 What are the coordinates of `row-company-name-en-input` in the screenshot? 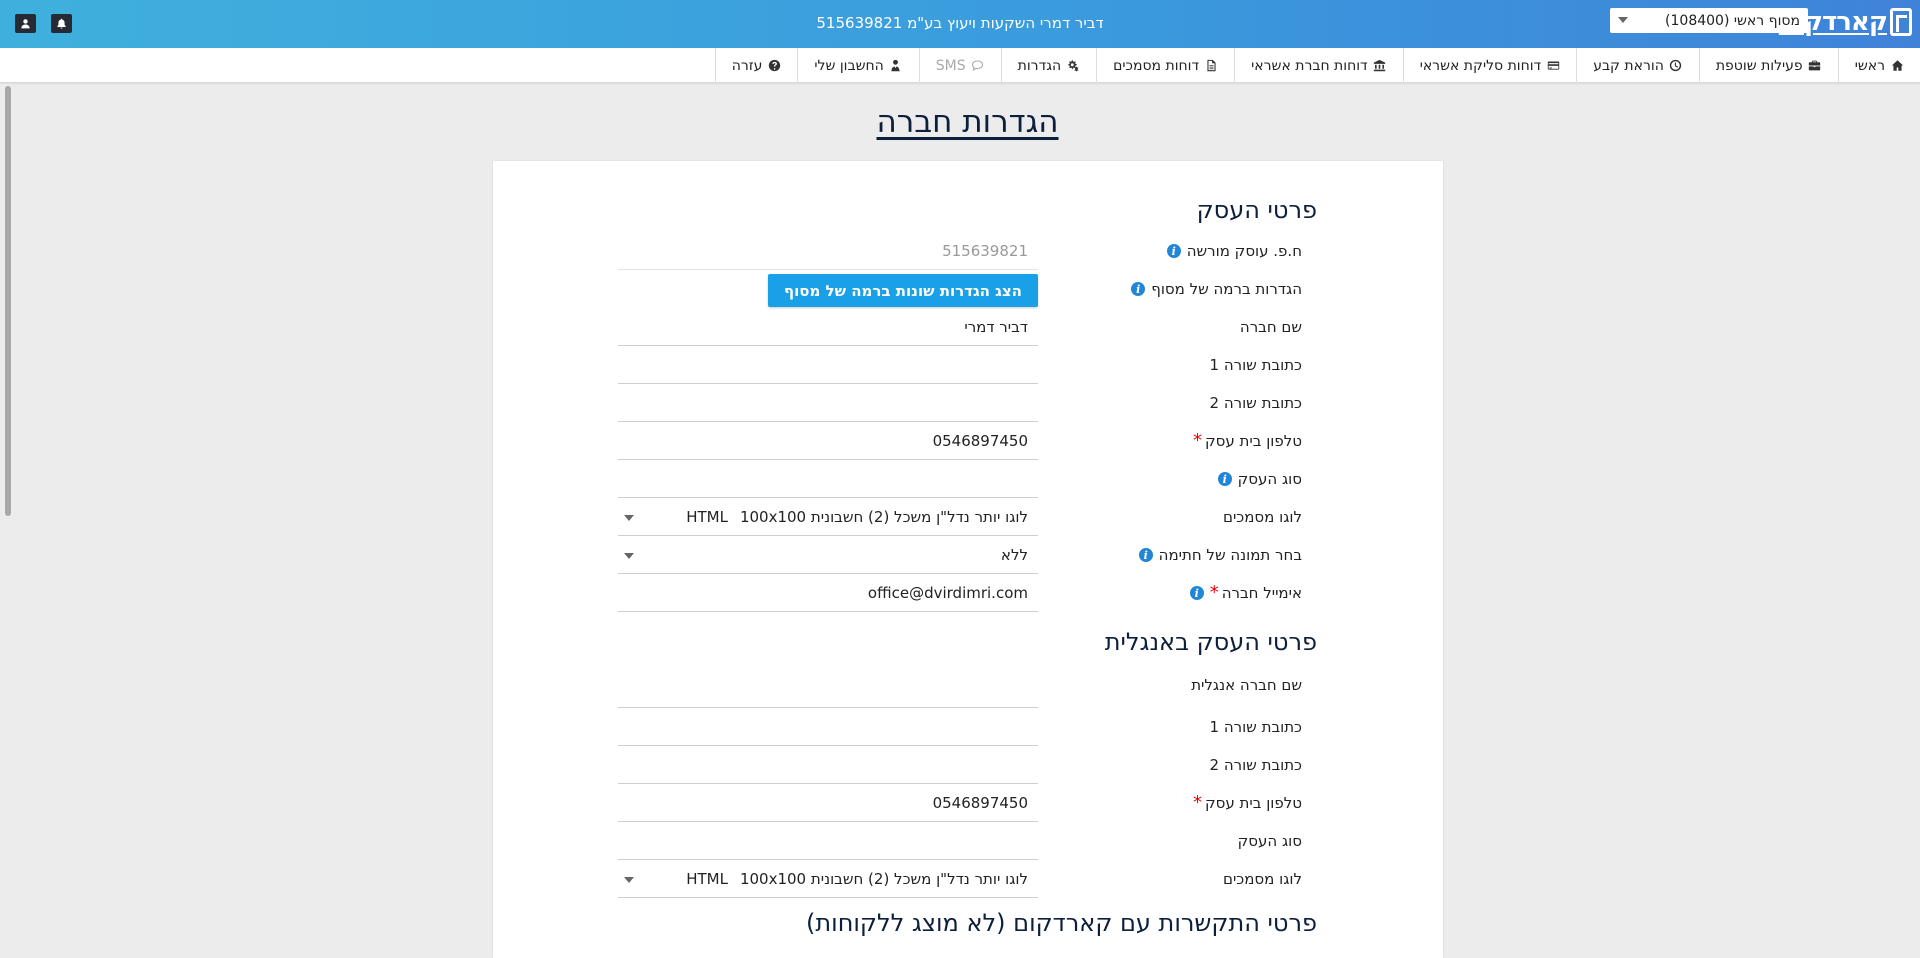 It's located at (968, 688).